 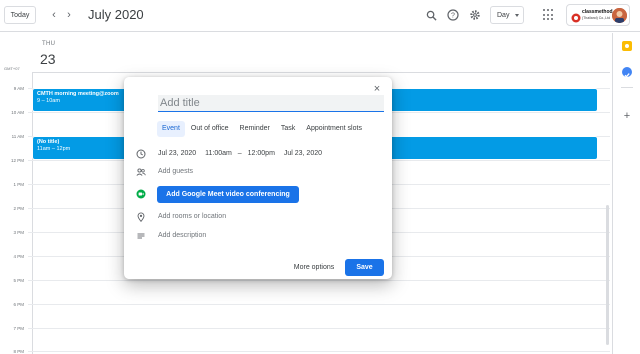 What do you see at coordinates (314, 267) in the screenshot?
I see `more-options-button: More options` at bounding box center [314, 267].